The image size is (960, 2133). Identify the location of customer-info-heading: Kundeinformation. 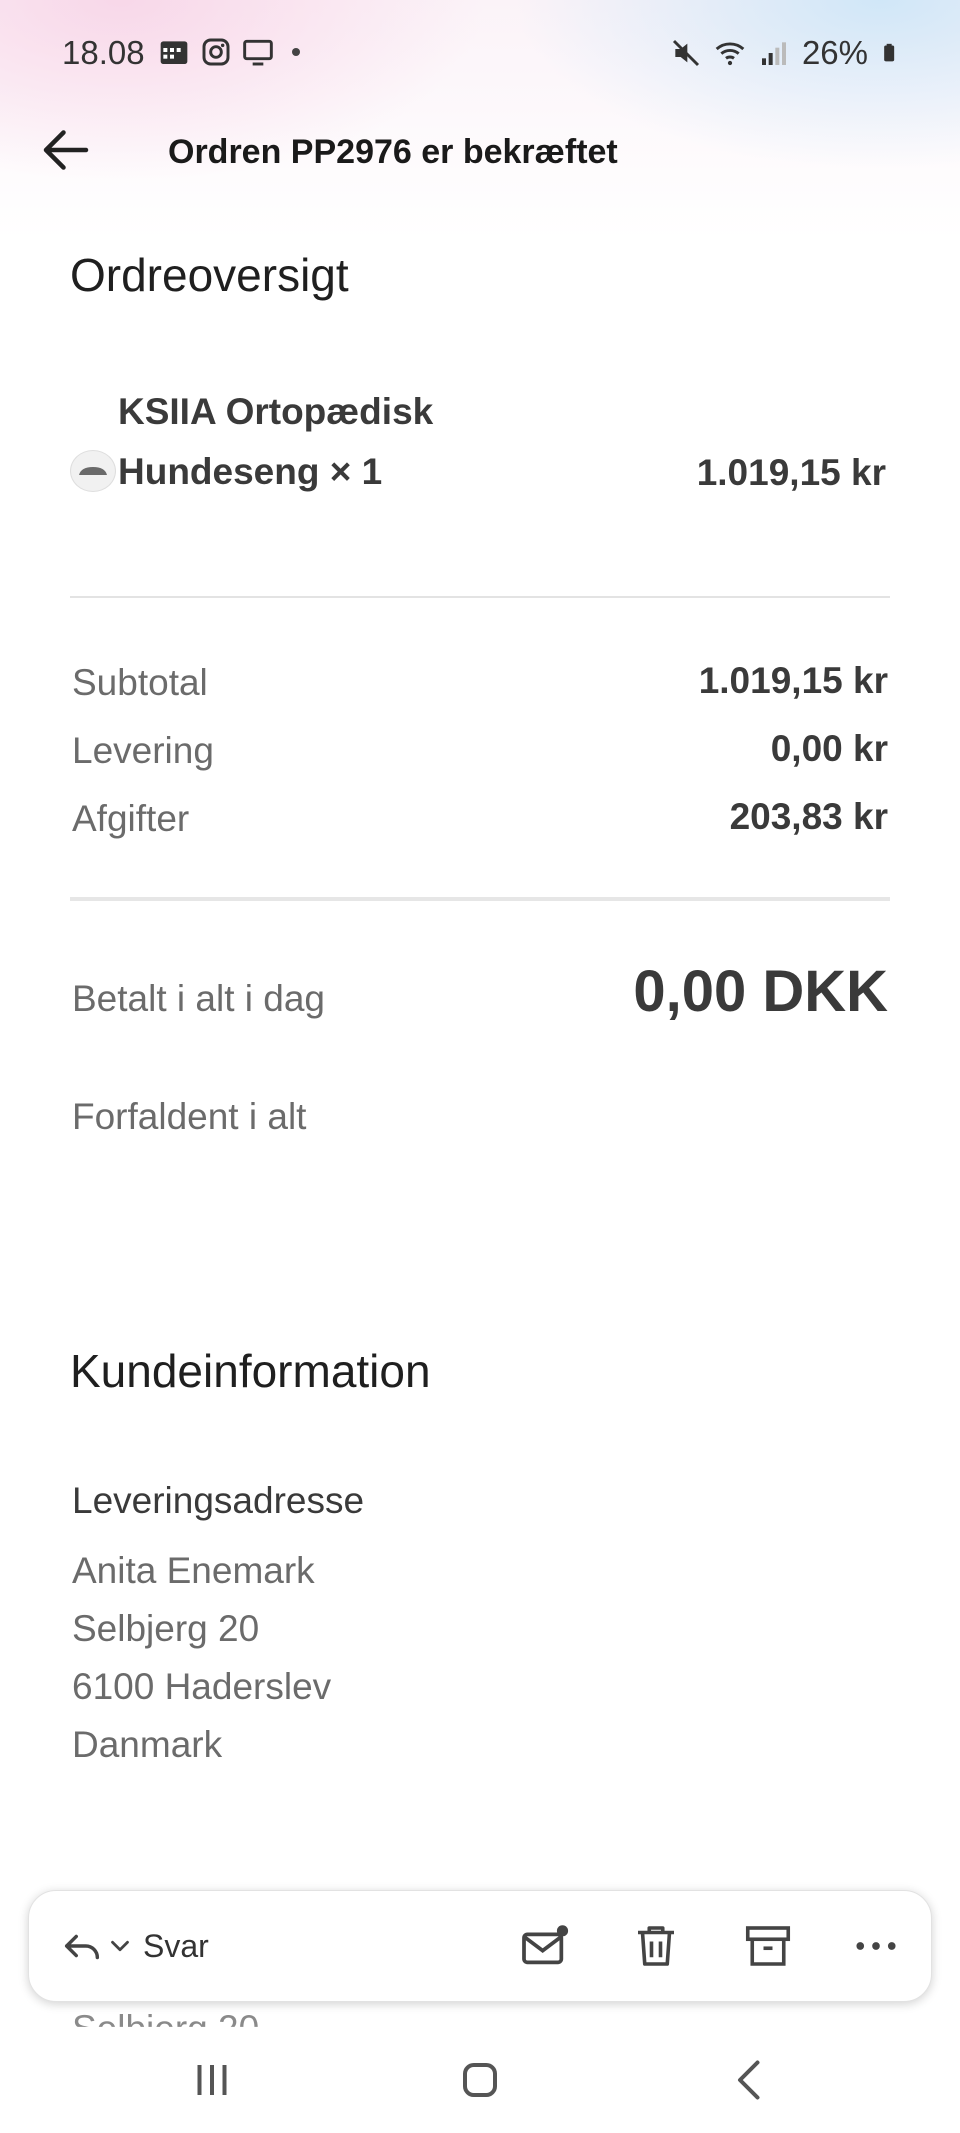
(250, 1371).